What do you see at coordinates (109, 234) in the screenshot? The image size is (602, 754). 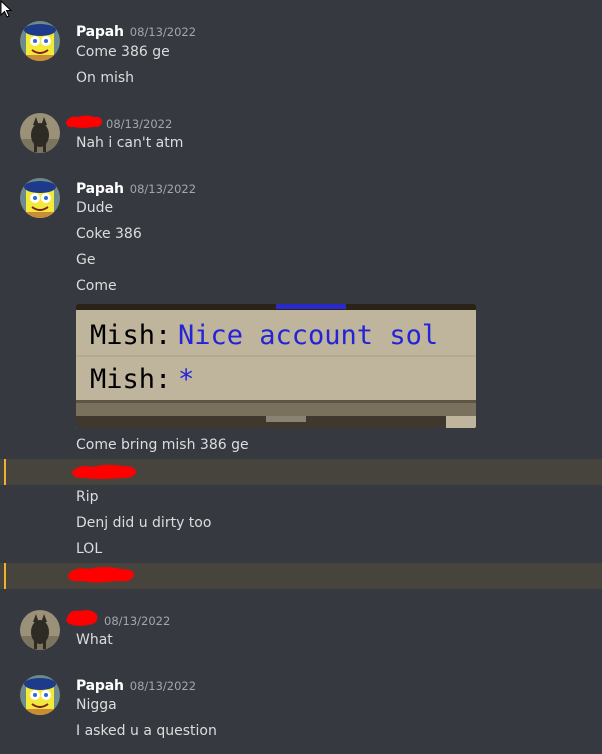 I see `message-text: Coke 386` at bounding box center [109, 234].